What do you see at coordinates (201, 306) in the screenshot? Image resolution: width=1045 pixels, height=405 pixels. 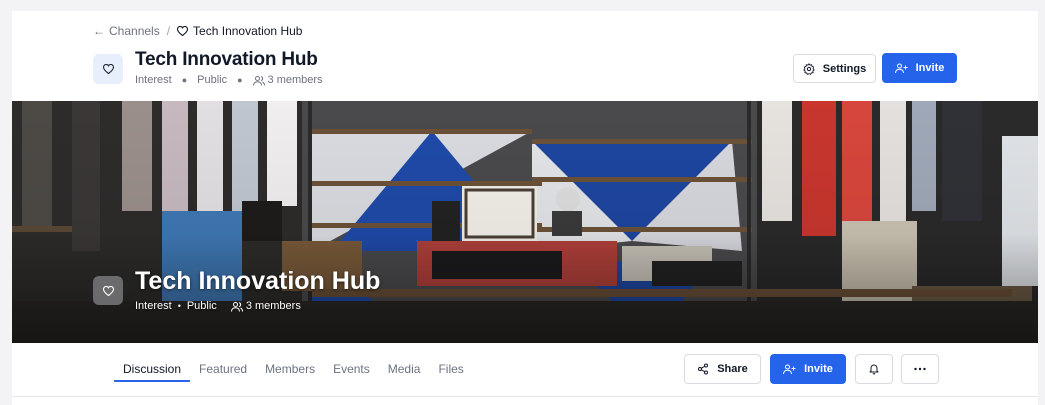 I see `banner-visibility: Public` at bounding box center [201, 306].